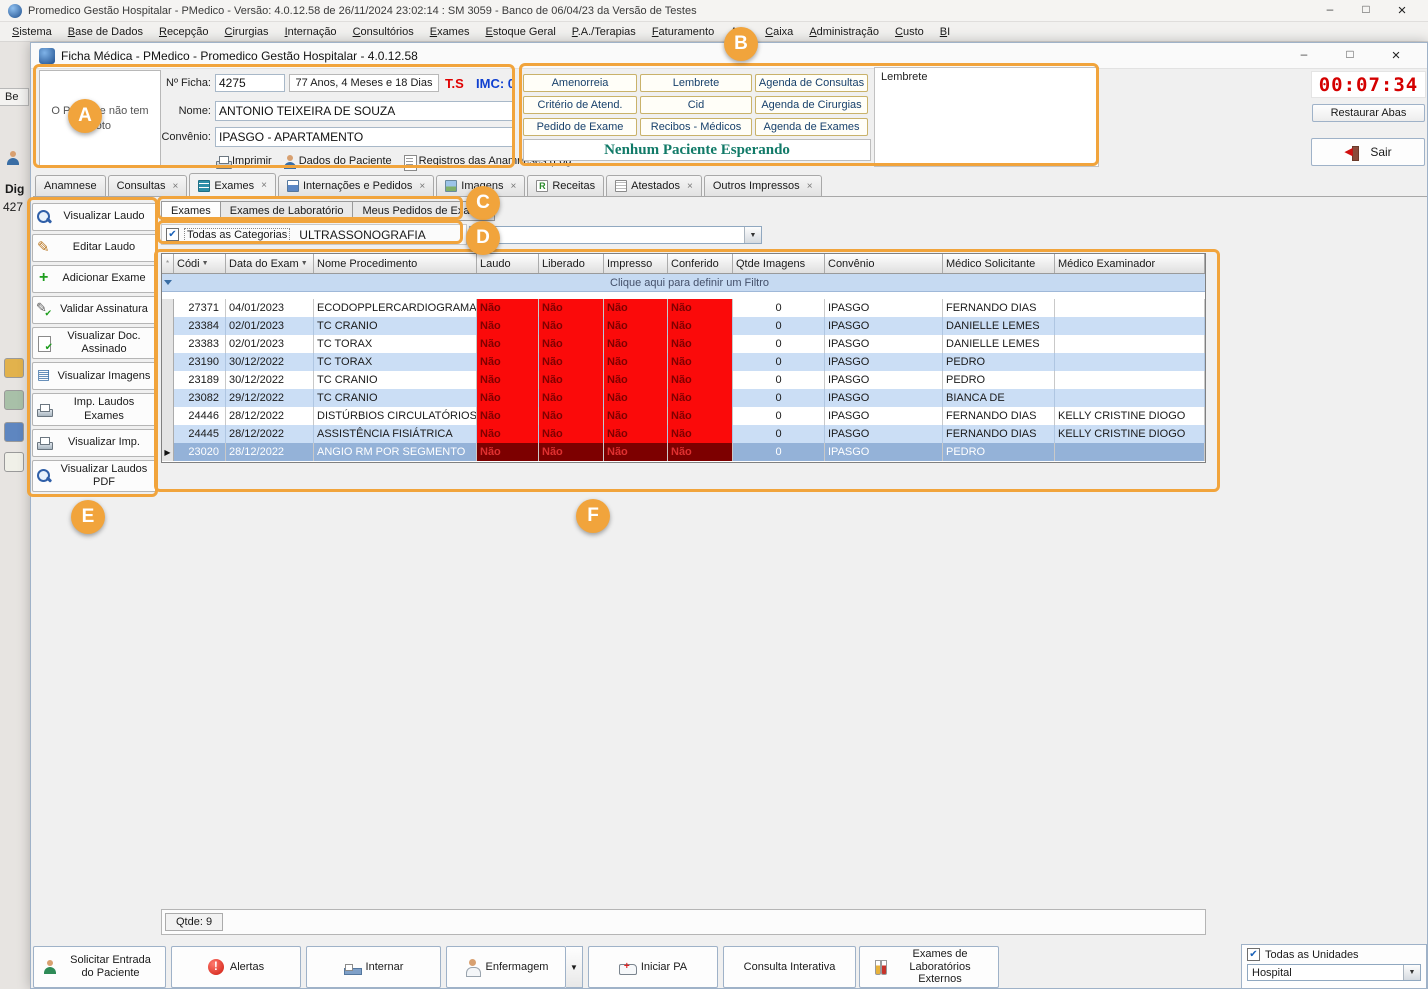 Image resolution: width=1428 pixels, height=989 pixels. Describe the element at coordinates (1304, 54) in the screenshot. I see `ficha-minimize-button: –` at that location.